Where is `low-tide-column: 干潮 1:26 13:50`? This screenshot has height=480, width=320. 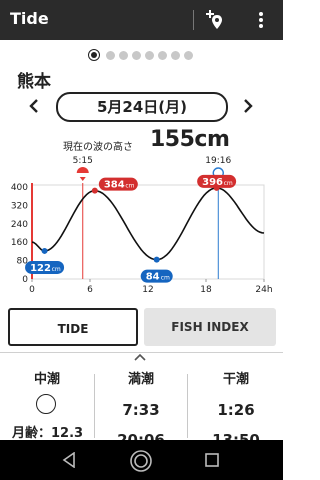
low-tide-column: 干潮 1:26 13:50 is located at coordinates (236, 408).